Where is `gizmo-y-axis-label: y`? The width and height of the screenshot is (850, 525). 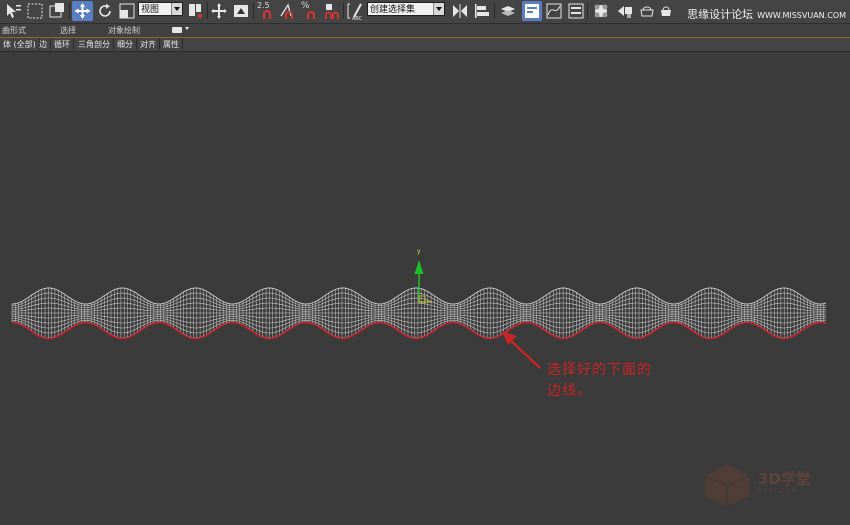
gizmo-y-axis-label: y is located at coordinates (419, 251).